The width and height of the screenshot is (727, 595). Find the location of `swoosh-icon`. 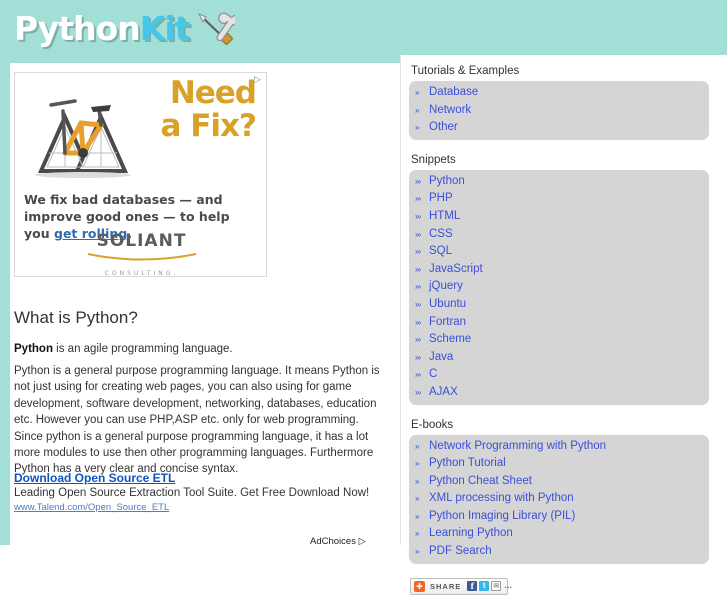

swoosh-icon is located at coordinates (141, 257).